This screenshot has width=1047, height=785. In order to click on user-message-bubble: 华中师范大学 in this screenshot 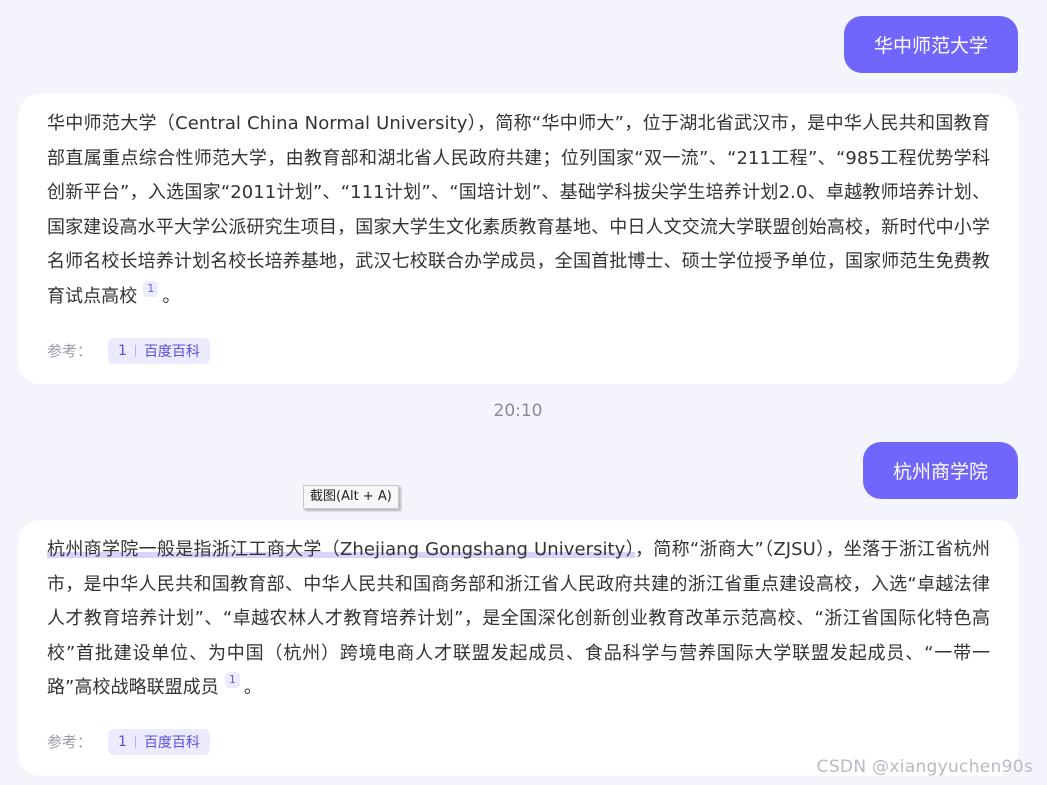, I will do `click(930, 44)`.